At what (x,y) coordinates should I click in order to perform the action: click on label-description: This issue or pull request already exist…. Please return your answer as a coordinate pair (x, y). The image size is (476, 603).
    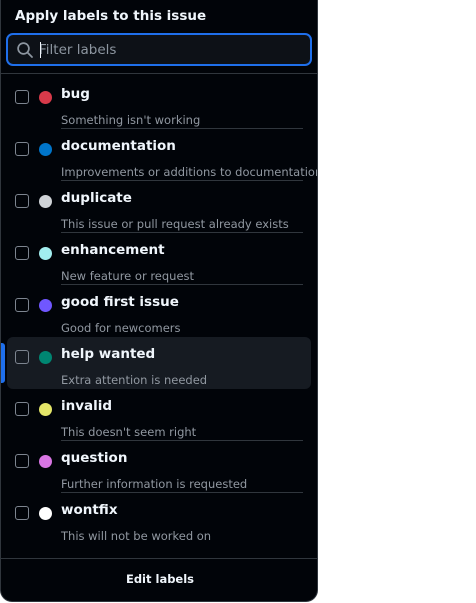
    Looking at the image, I should click on (175, 224).